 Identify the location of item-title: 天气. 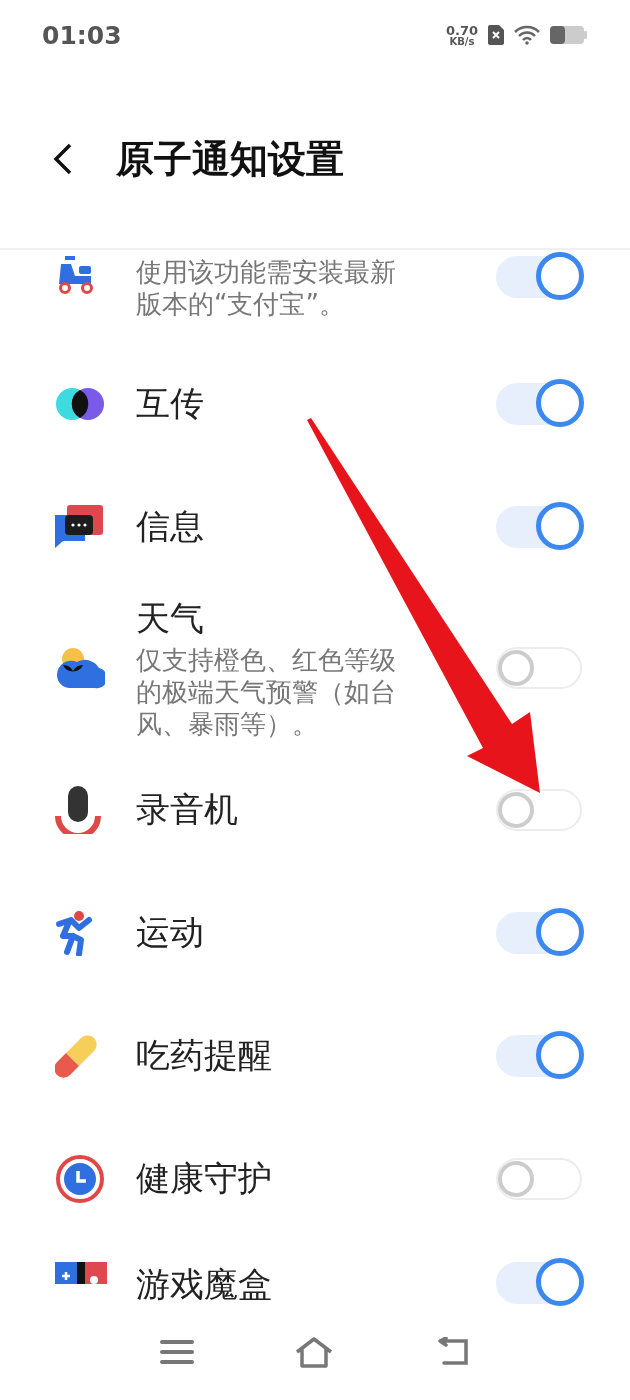
(170, 618).